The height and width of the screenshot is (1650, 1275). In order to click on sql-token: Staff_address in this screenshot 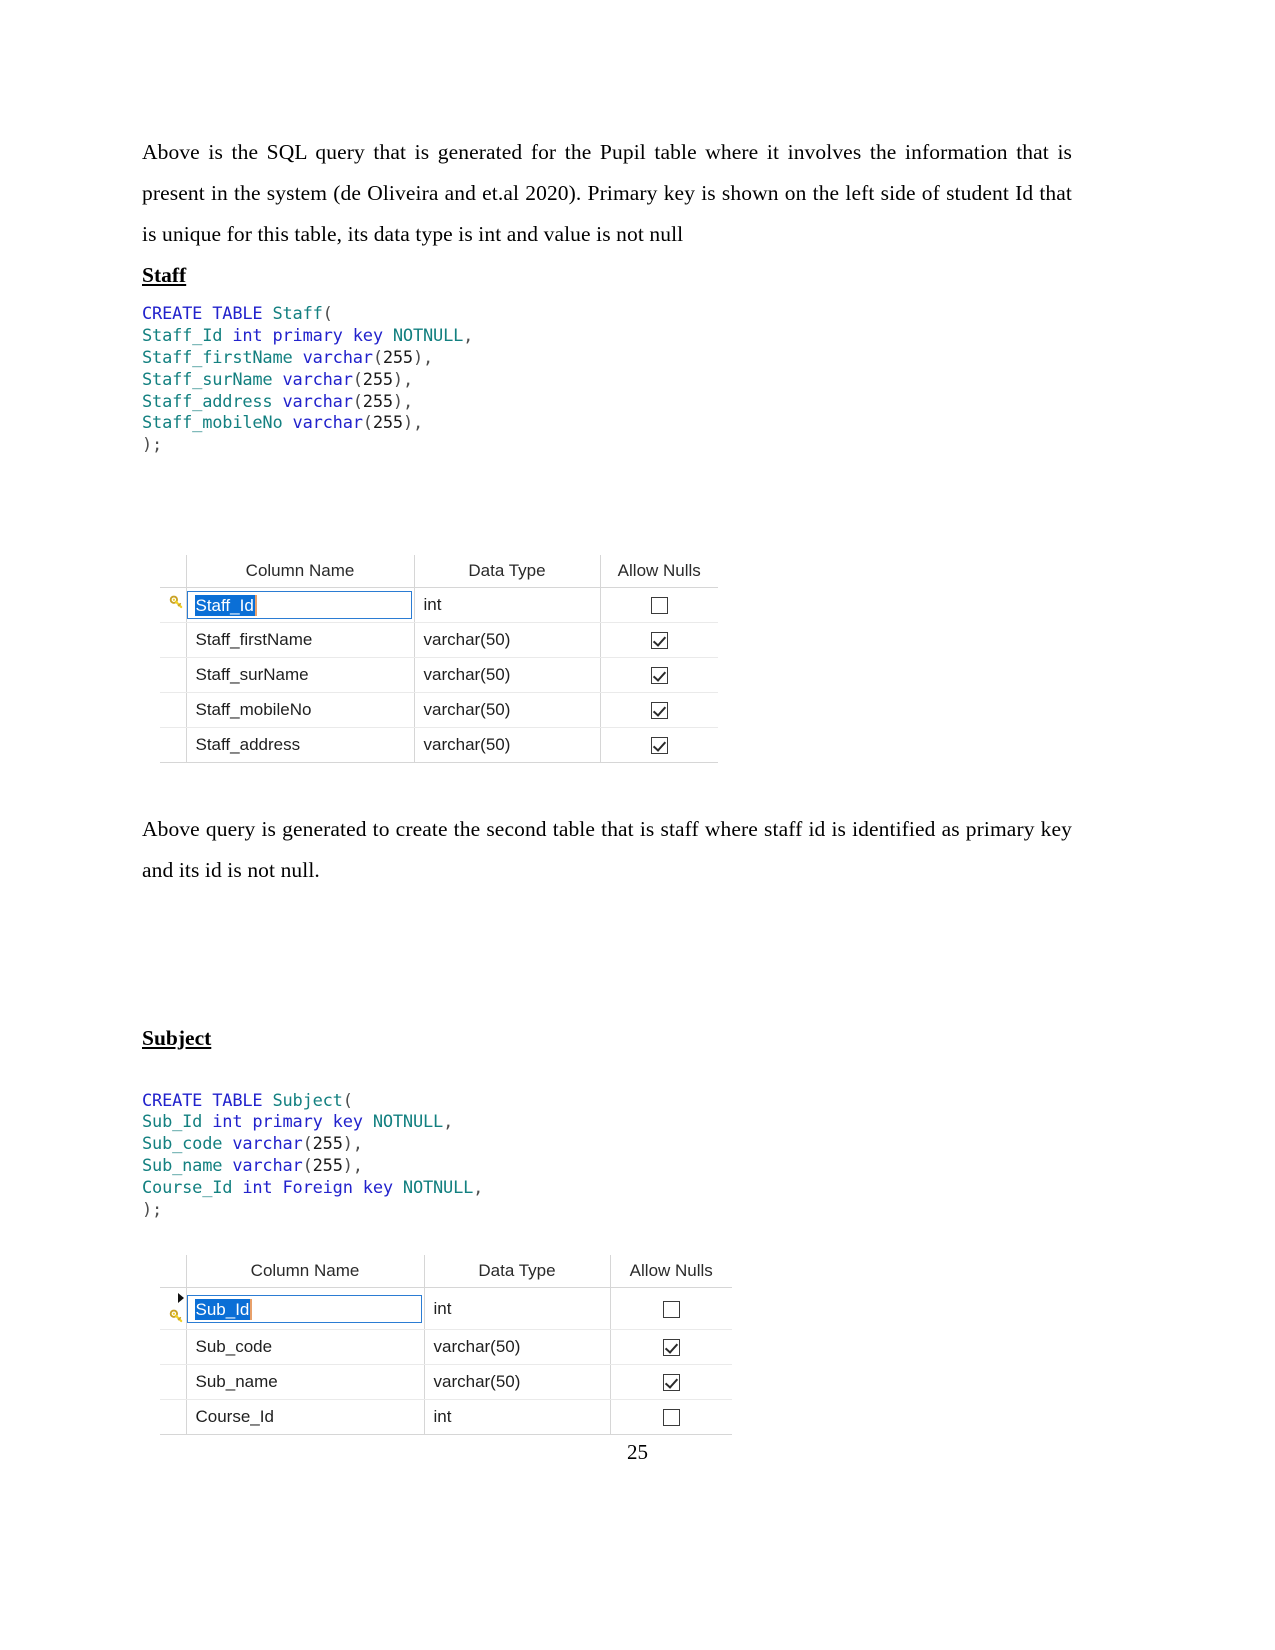, I will do `click(212, 401)`.